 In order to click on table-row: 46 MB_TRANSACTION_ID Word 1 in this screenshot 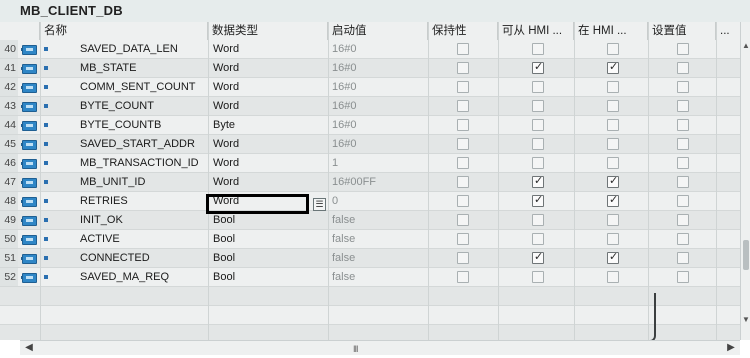, I will do `click(370, 163)`.